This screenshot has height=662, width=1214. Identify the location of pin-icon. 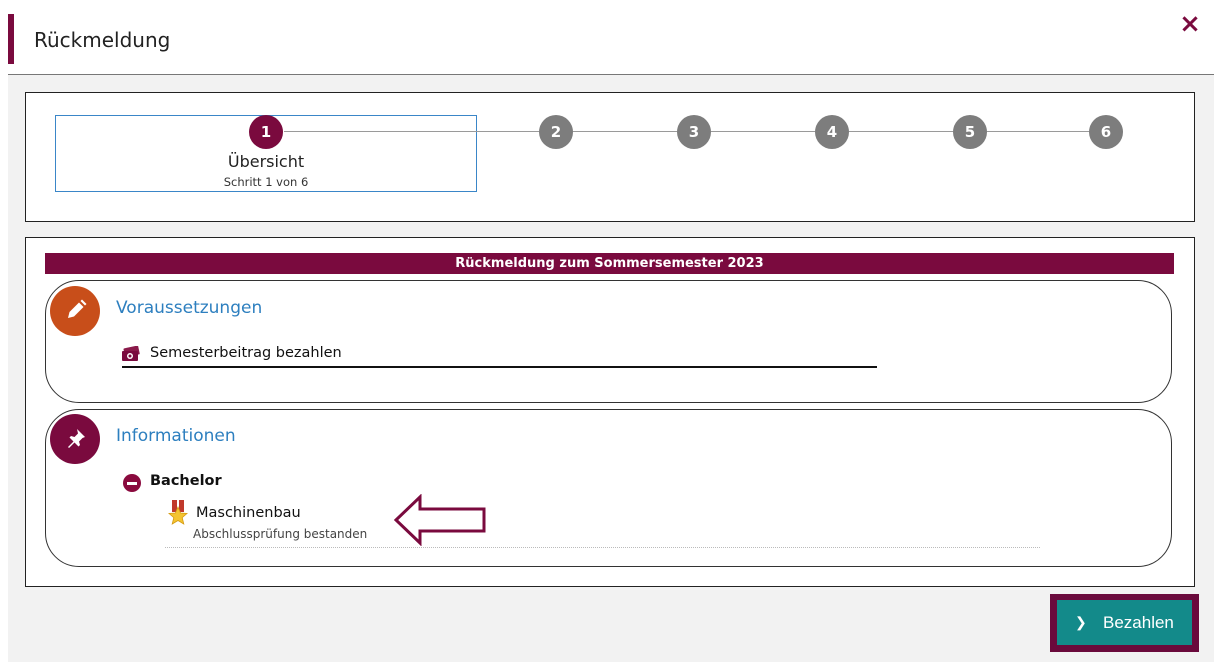
(75, 439).